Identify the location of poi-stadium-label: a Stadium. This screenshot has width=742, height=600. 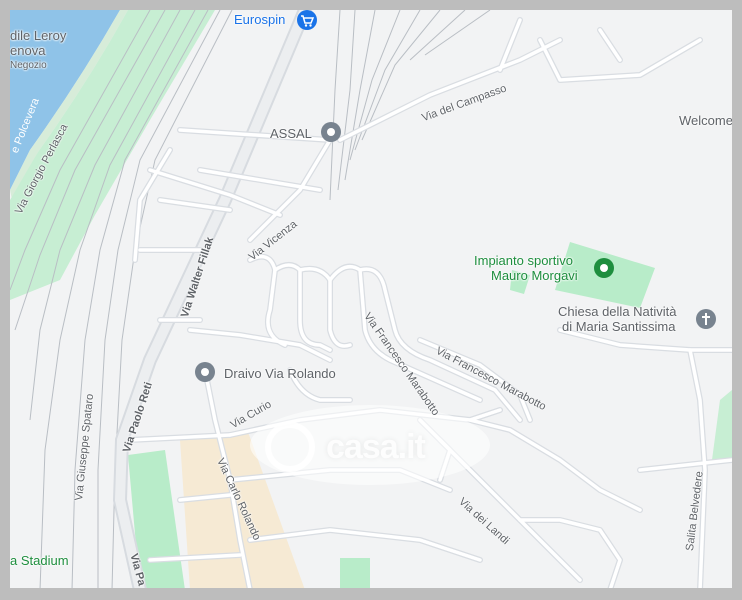
(39, 561).